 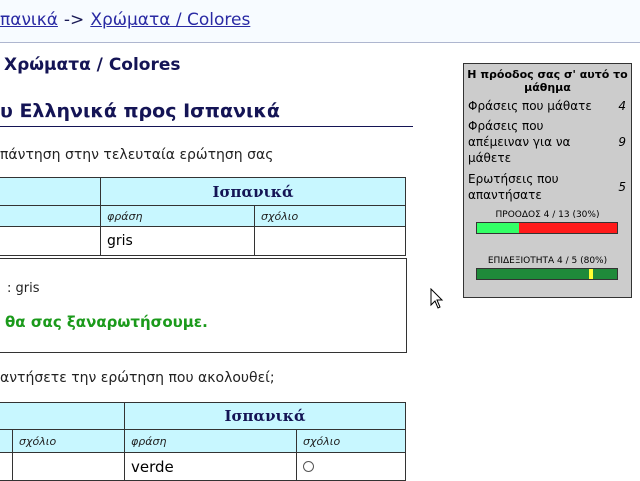 I want to click on mouse-cursor-icon, so click(x=437, y=298).